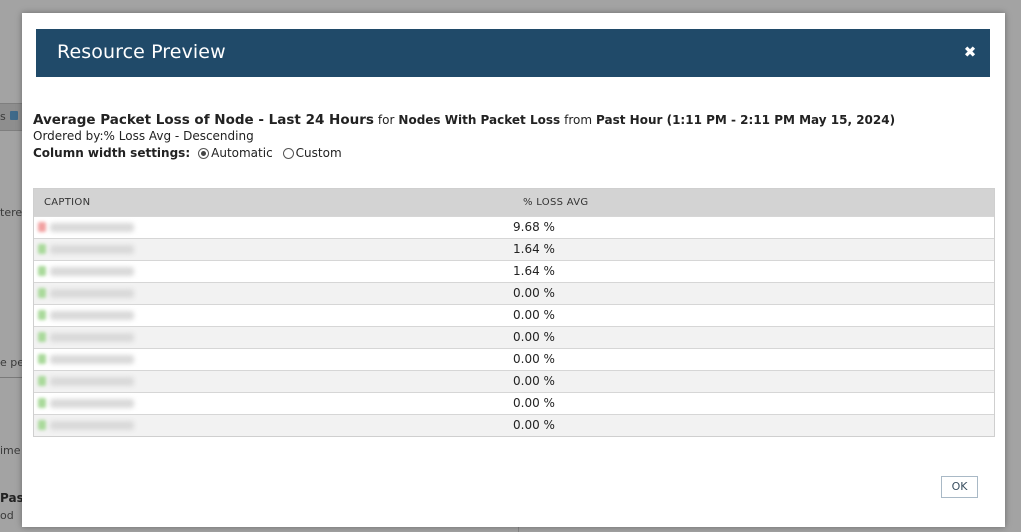 The height and width of the screenshot is (532, 1021). I want to click on background-text-fragment: tere, so click(11, 212).